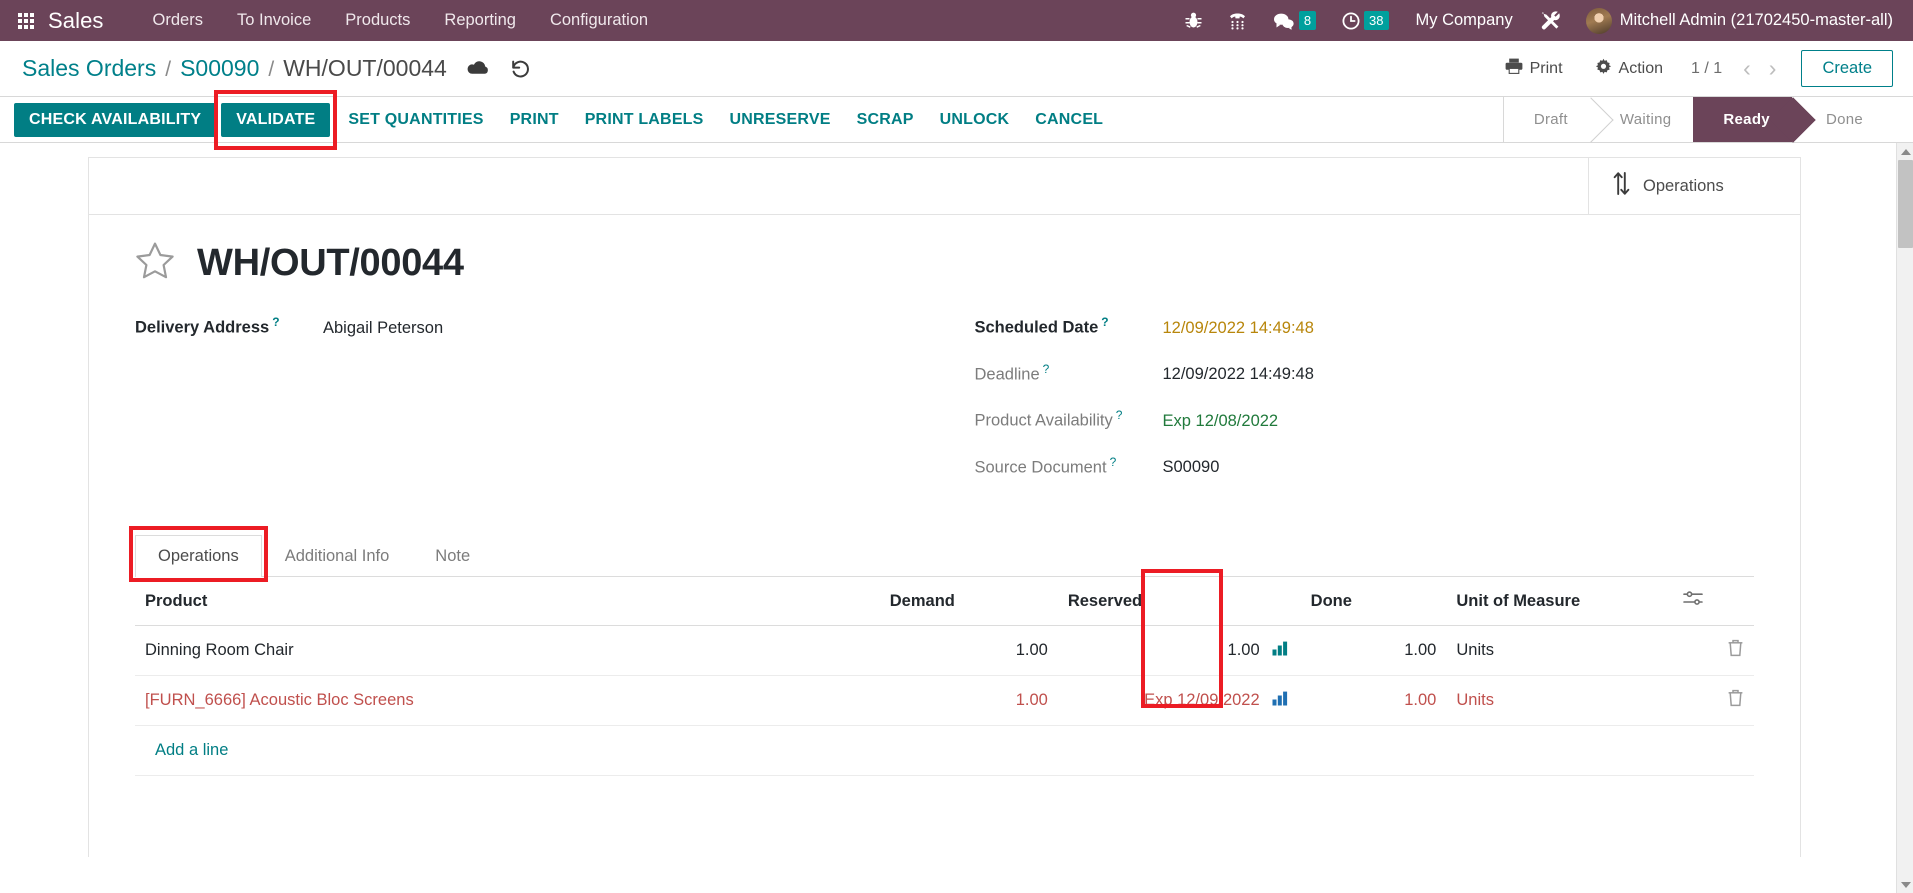 The image size is (1913, 893). What do you see at coordinates (540, 408) in the screenshot?
I see `form-column-left: Delivery Address? Abigail Peterson` at bounding box center [540, 408].